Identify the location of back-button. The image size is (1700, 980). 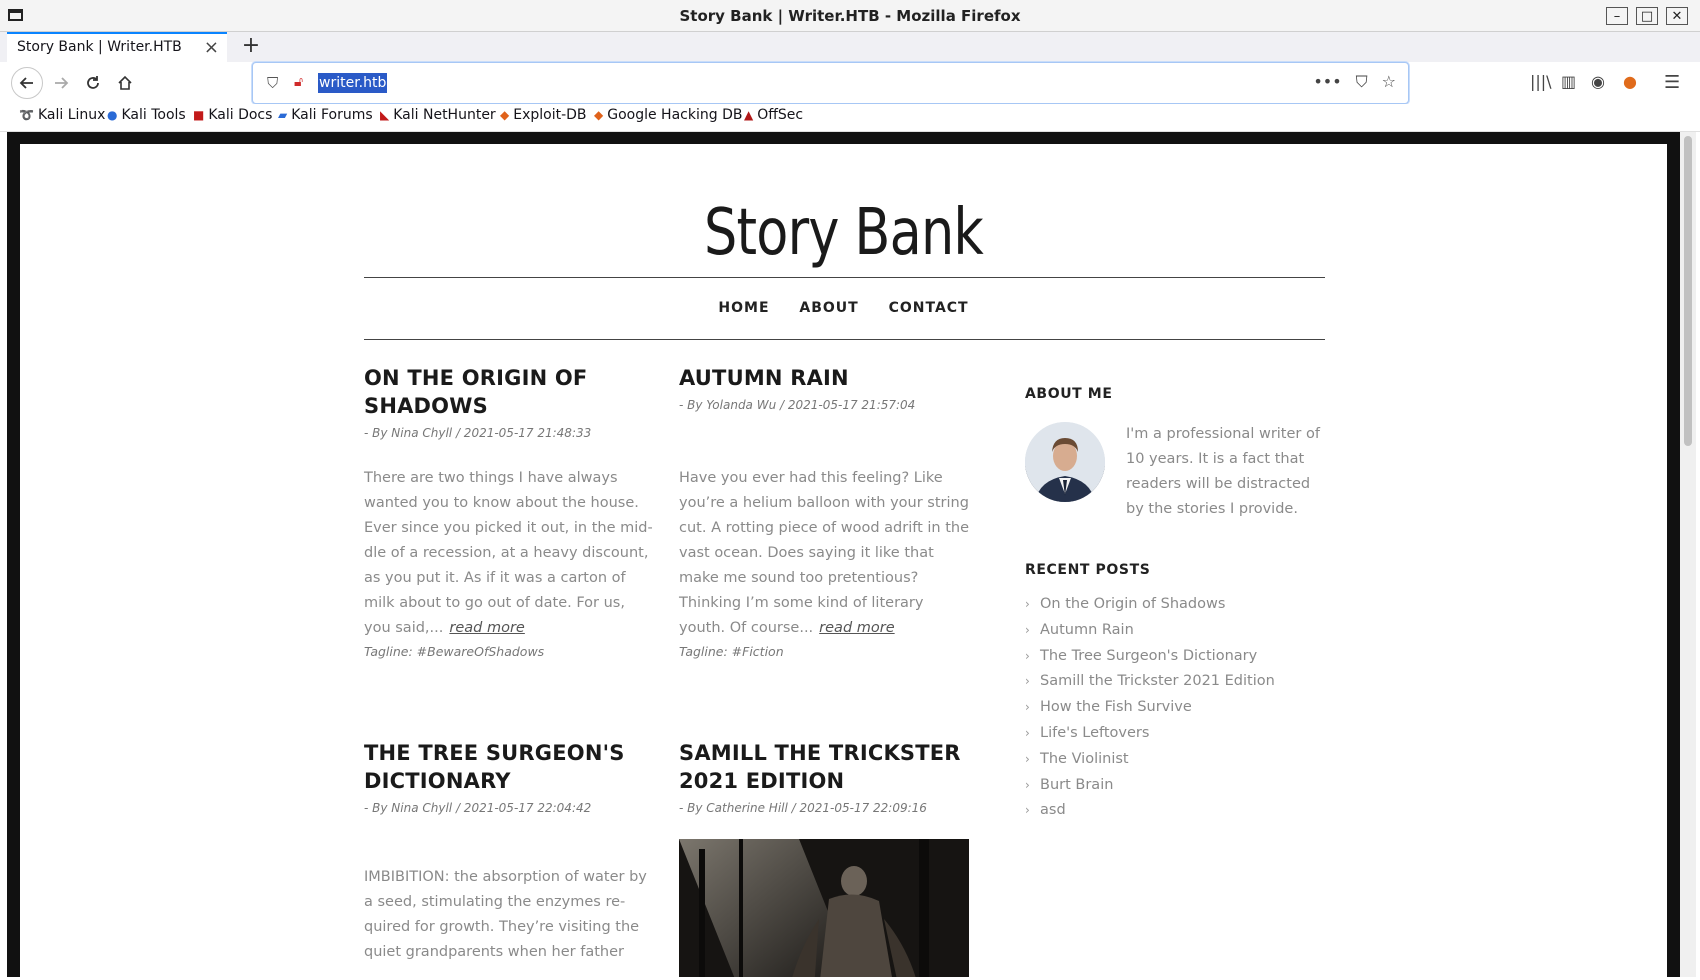
(27, 83).